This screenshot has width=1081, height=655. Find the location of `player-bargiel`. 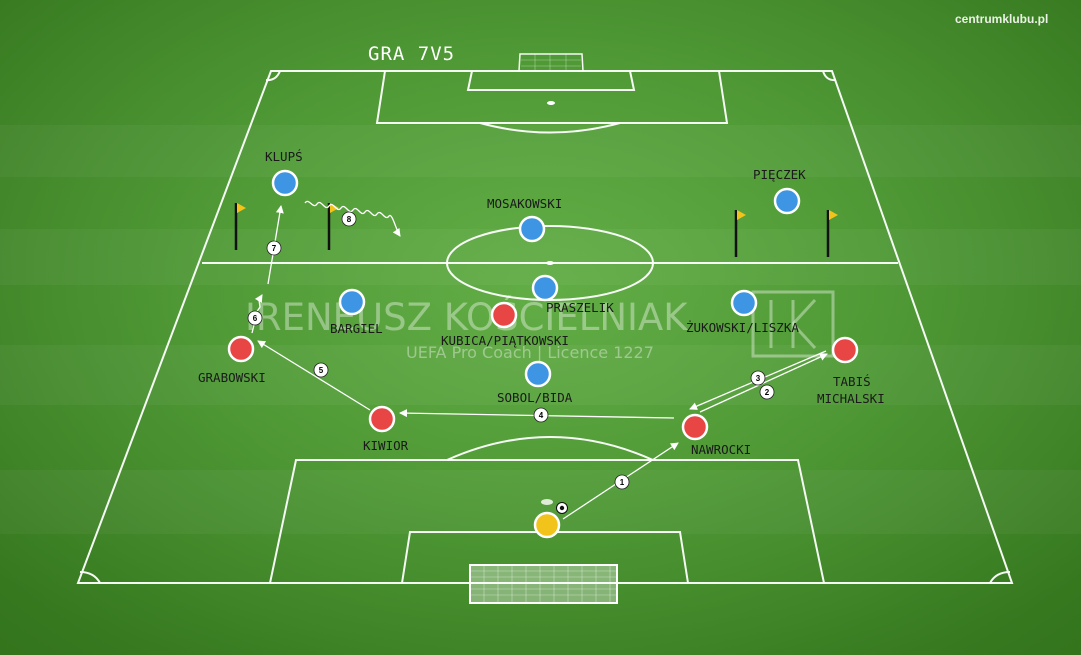

player-bargiel is located at coordinates (352, 302).